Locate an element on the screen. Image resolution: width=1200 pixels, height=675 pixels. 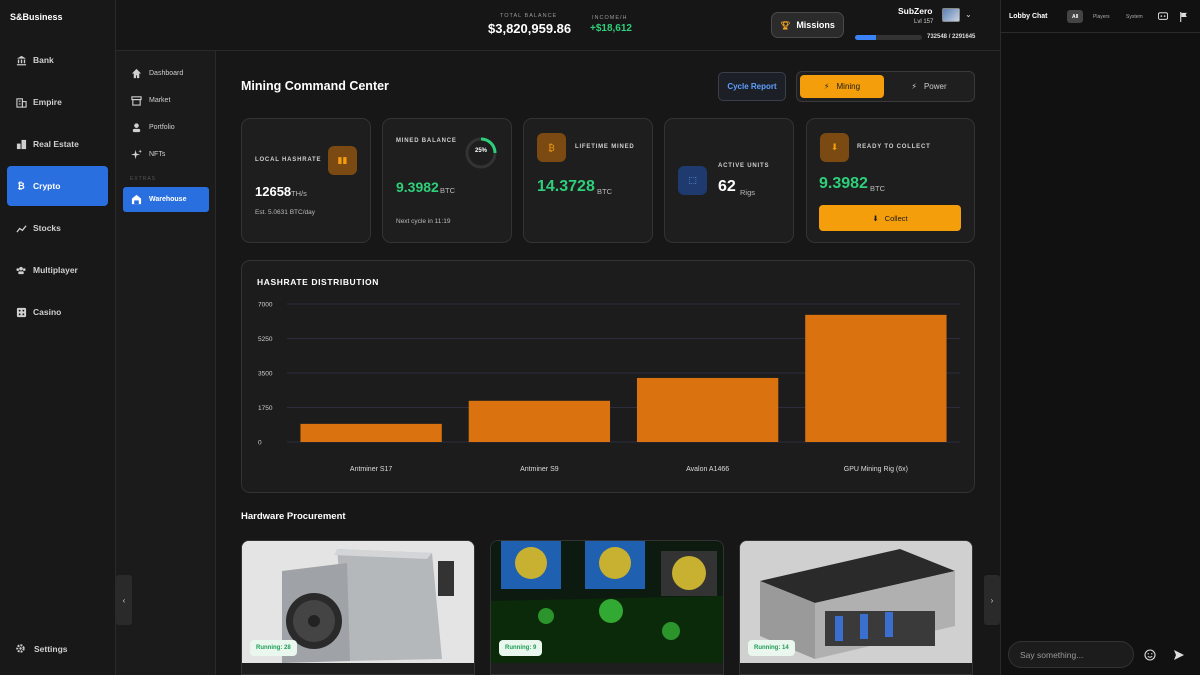
x-tick-label: Avalon A1466 is located at coordinates (707, 469).